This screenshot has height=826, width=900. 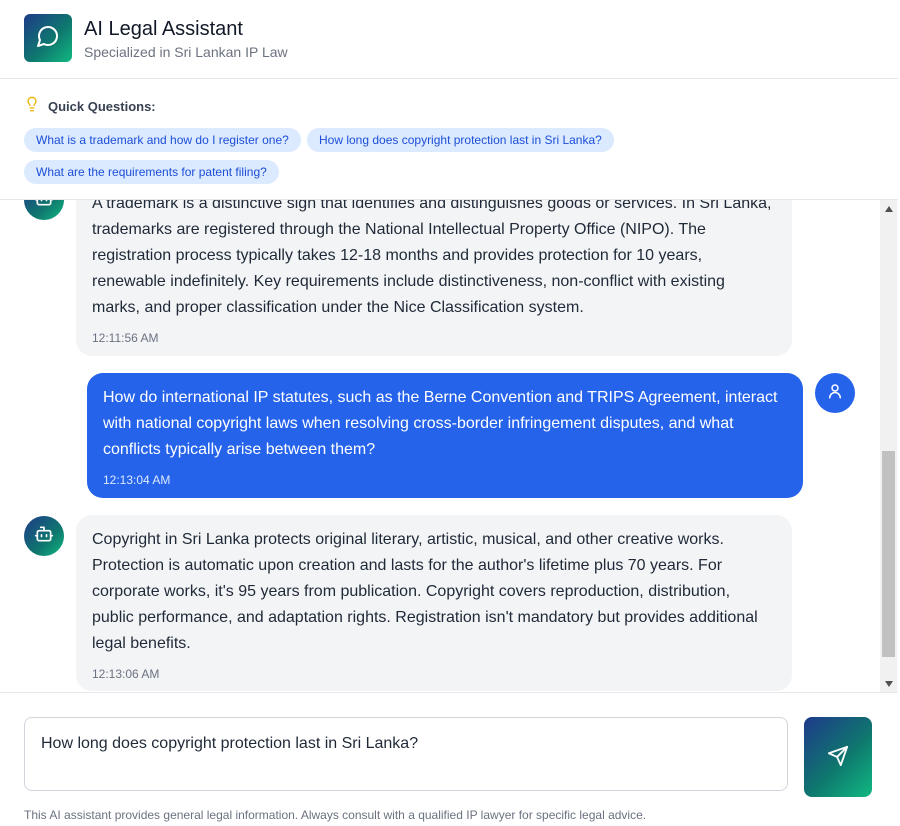 I want to click on chat-bubble-icon, so click(x=48, y=38).